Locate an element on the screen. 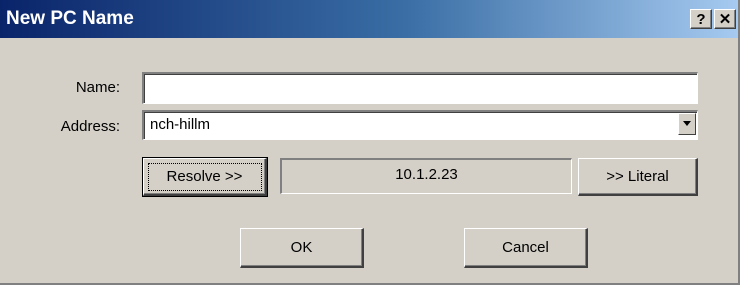  chevron-down-icon is located at coordinates (687, 123).